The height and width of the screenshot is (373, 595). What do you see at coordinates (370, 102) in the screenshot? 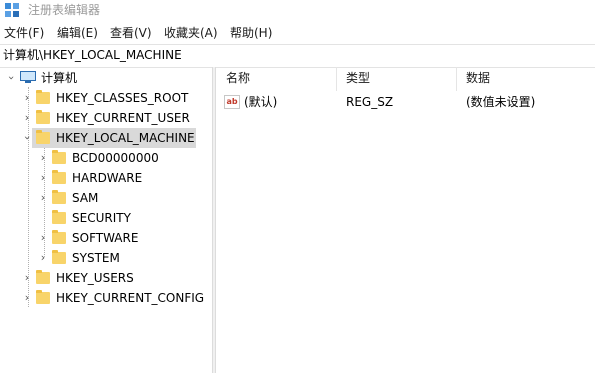
I see `value-type: REG_SZ` at bounding box center [370, 102].